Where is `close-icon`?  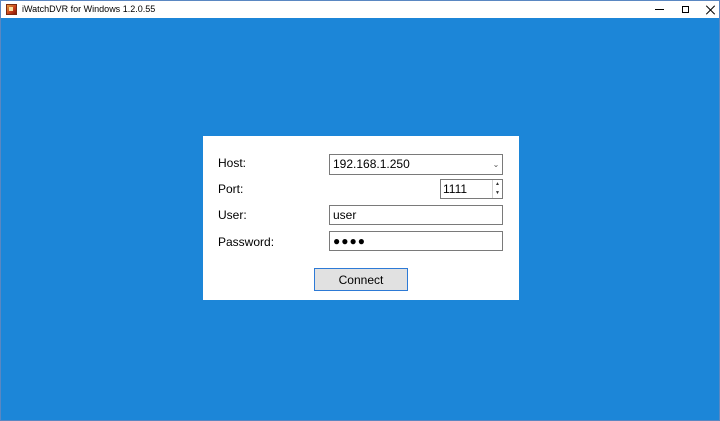
close-icon is located at coordinates (711, 10).